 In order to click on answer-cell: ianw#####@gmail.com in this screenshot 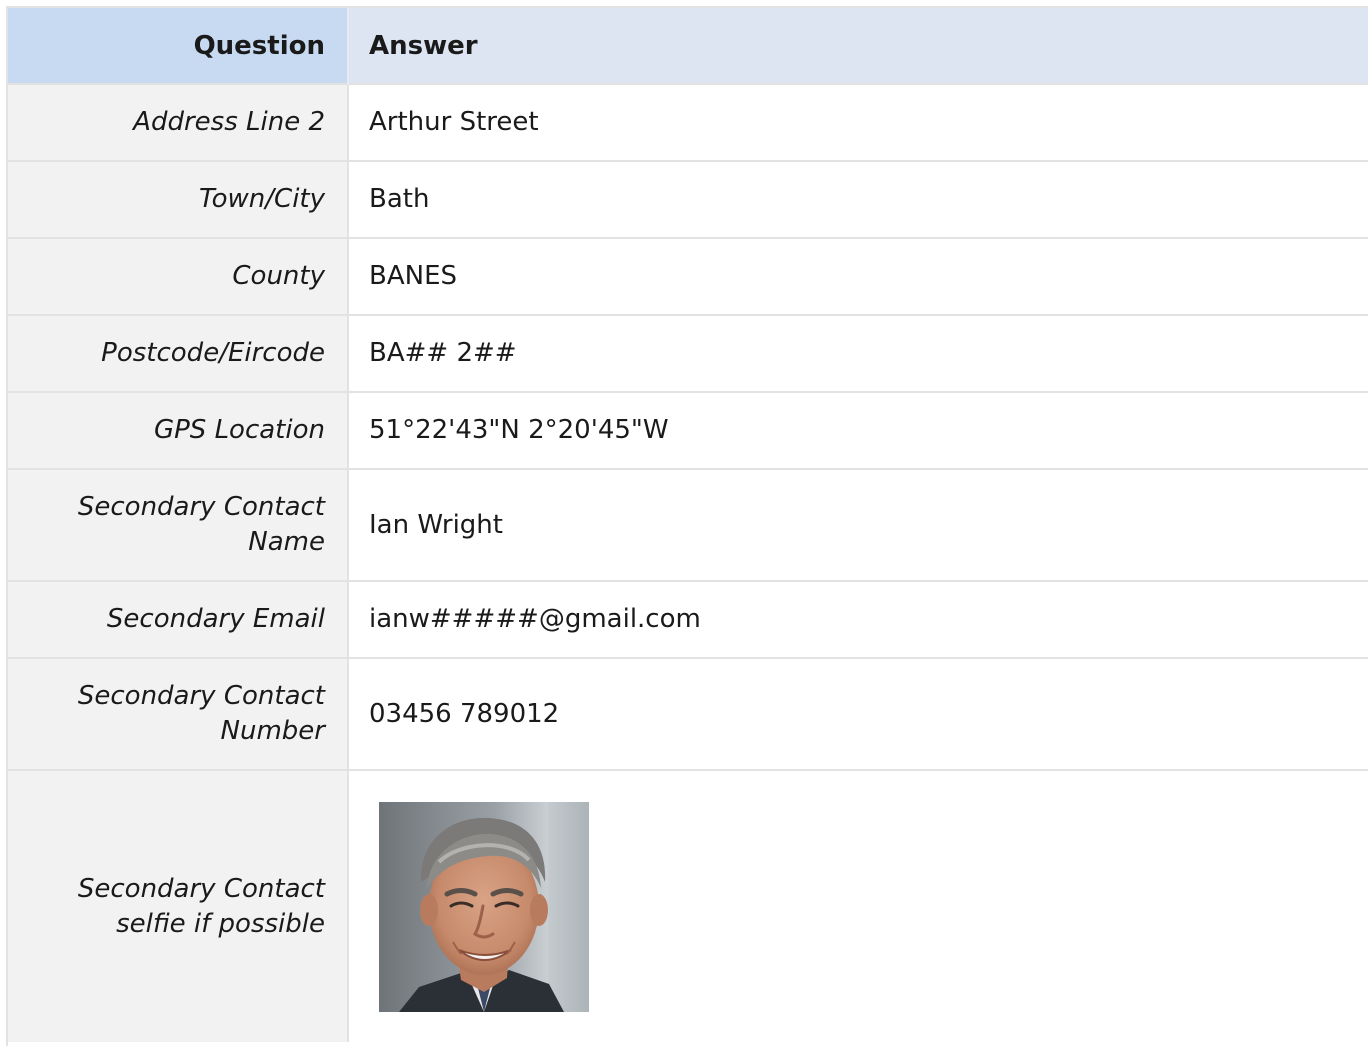, I will do `click(858, 619)`.